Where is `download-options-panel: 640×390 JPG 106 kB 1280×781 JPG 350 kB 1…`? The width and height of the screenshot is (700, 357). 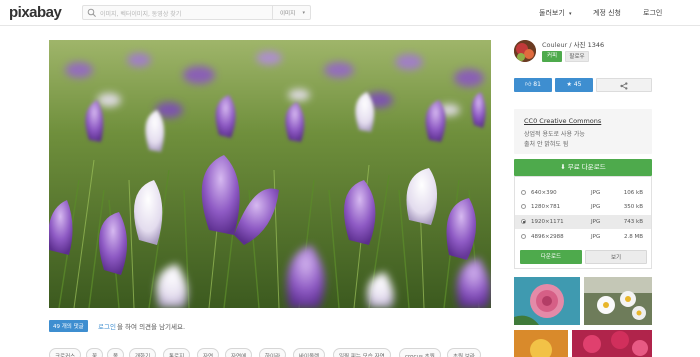 download-options-panel: 640×390 JPG 106 kB 1280×781 JPG 350 kB 1… is located at coordinates (583, 222).